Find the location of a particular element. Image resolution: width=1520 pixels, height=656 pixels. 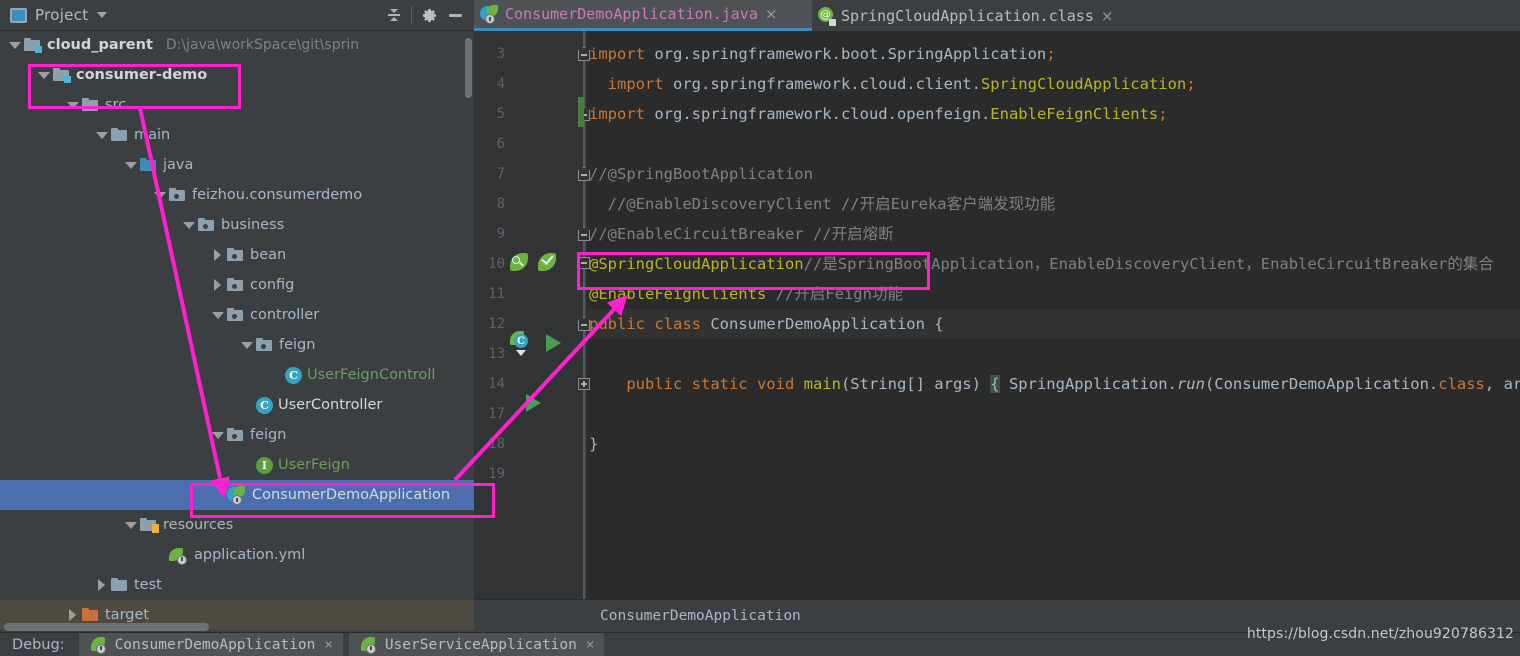

tree-item-label: java is located at coordinates (178, 165).